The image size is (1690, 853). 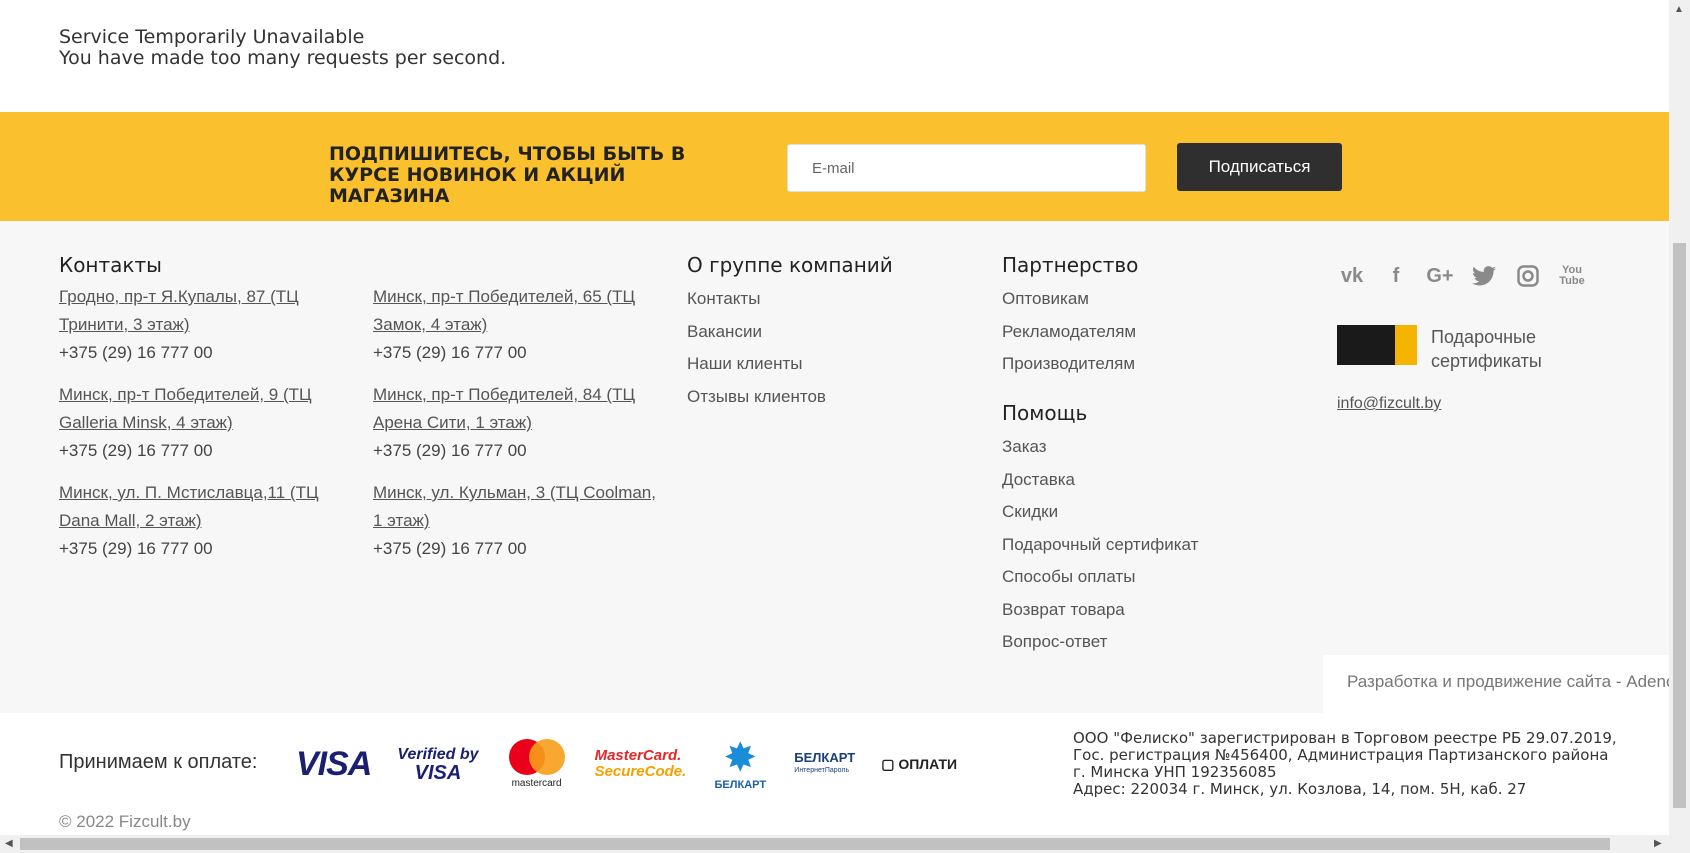 What do you see at coordinates (536, 783) in the screenshot?
I see `mastercard-text: mastercard` at bounding box center [536, 783].